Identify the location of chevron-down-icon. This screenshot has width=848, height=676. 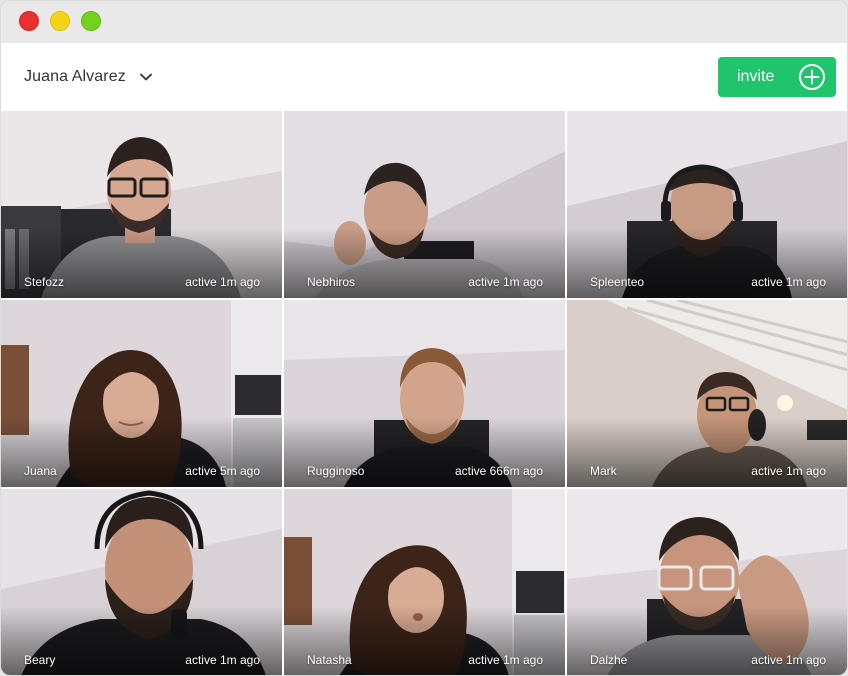
(145, 77).